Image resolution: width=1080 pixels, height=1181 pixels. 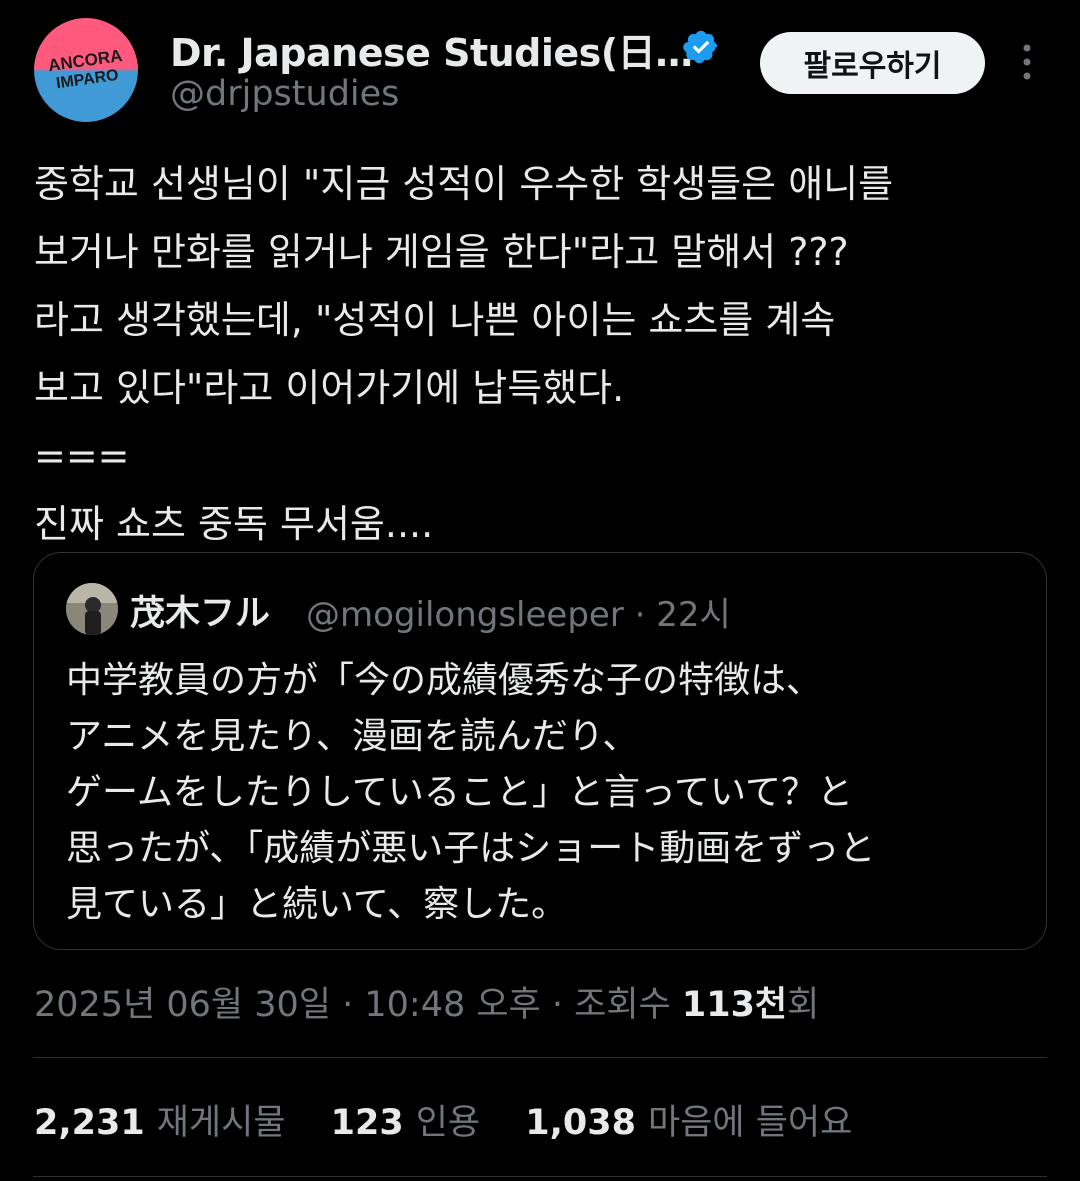 What do you see at coordinates (435, 320) in the screenshot?
I see `tweet-line: 라고 생각했는데, "성적이 나쁜 아이는 쇼츠를 계속` at bounding box center [435, 320].